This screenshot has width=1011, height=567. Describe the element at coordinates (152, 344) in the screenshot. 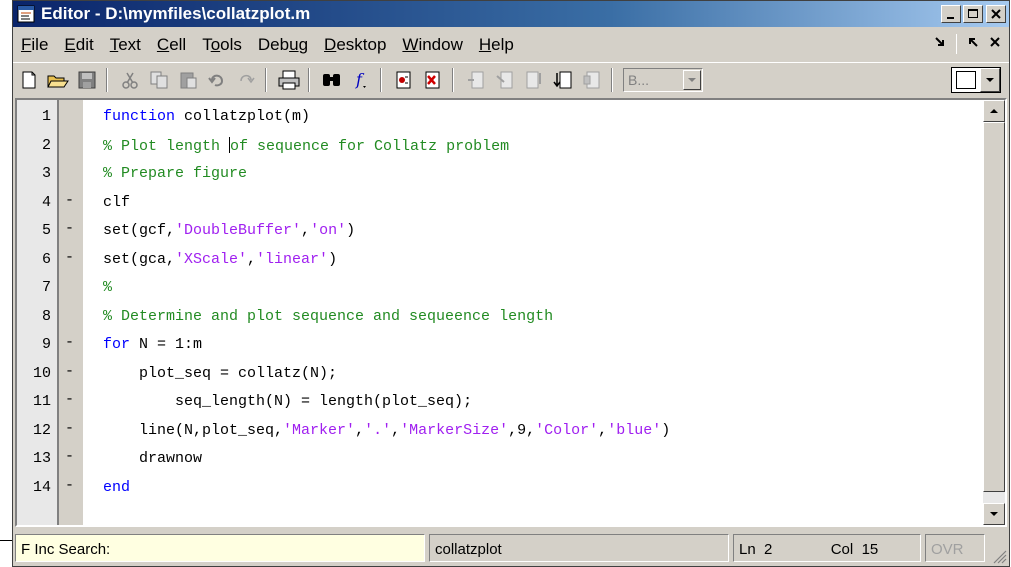

I see `code-text: for N = 1:m` at that location.